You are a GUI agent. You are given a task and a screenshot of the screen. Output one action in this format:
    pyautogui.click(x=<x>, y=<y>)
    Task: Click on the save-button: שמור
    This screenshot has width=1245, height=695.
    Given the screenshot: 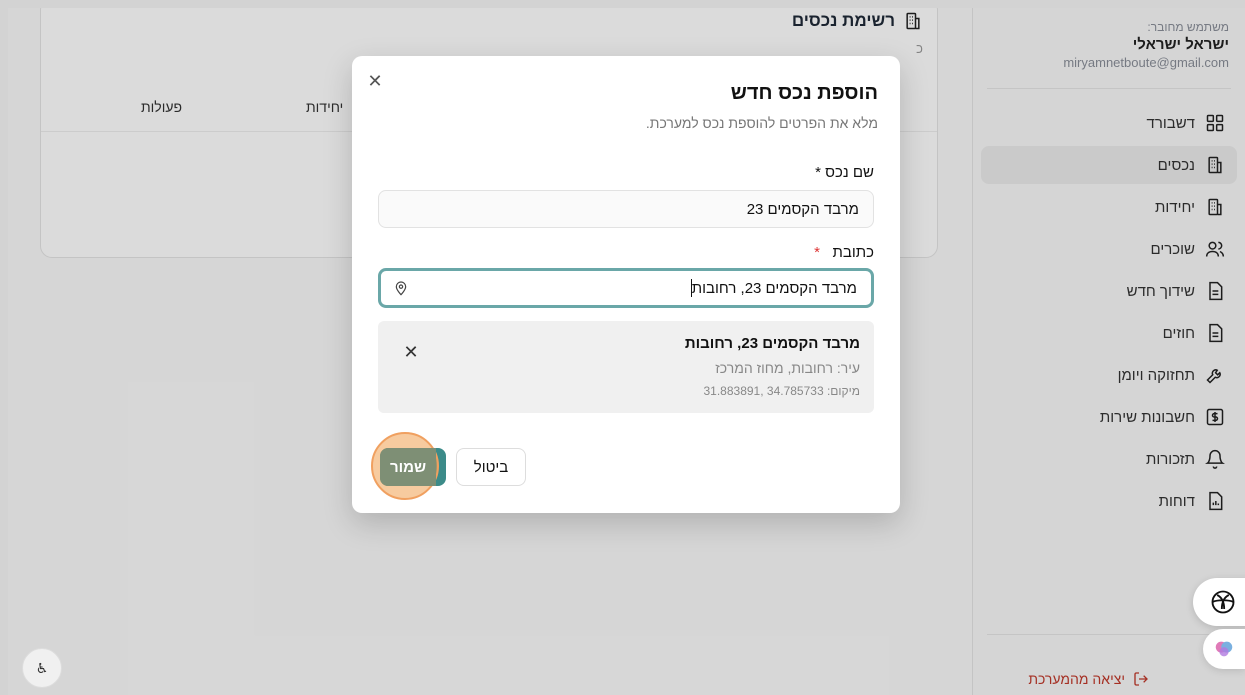 What is the action you would take?
    pyautogui.click(x=408, y=467)
    